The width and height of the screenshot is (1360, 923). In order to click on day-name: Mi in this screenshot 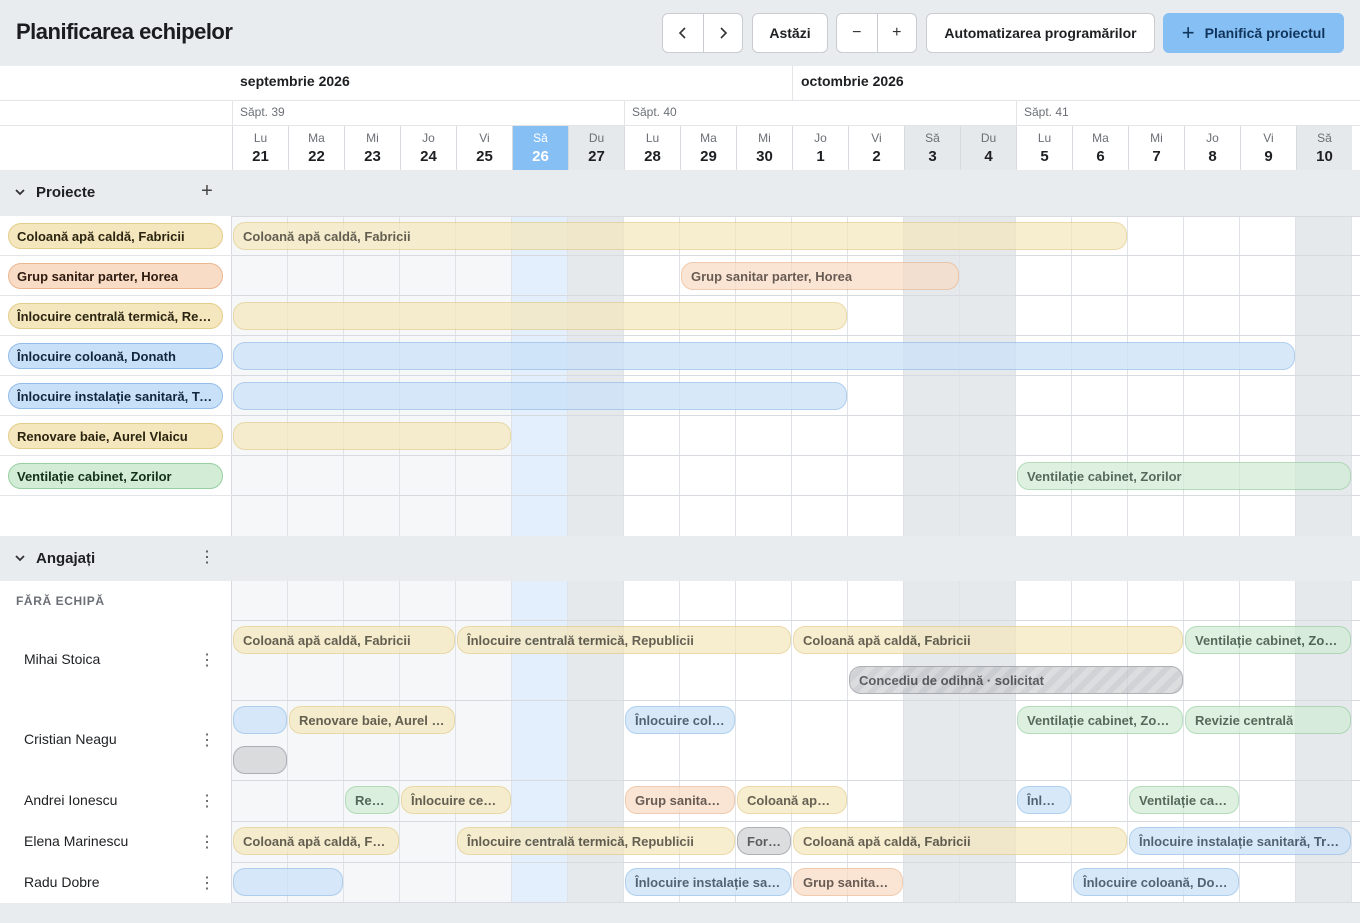, I will do `click(764, 138)`.